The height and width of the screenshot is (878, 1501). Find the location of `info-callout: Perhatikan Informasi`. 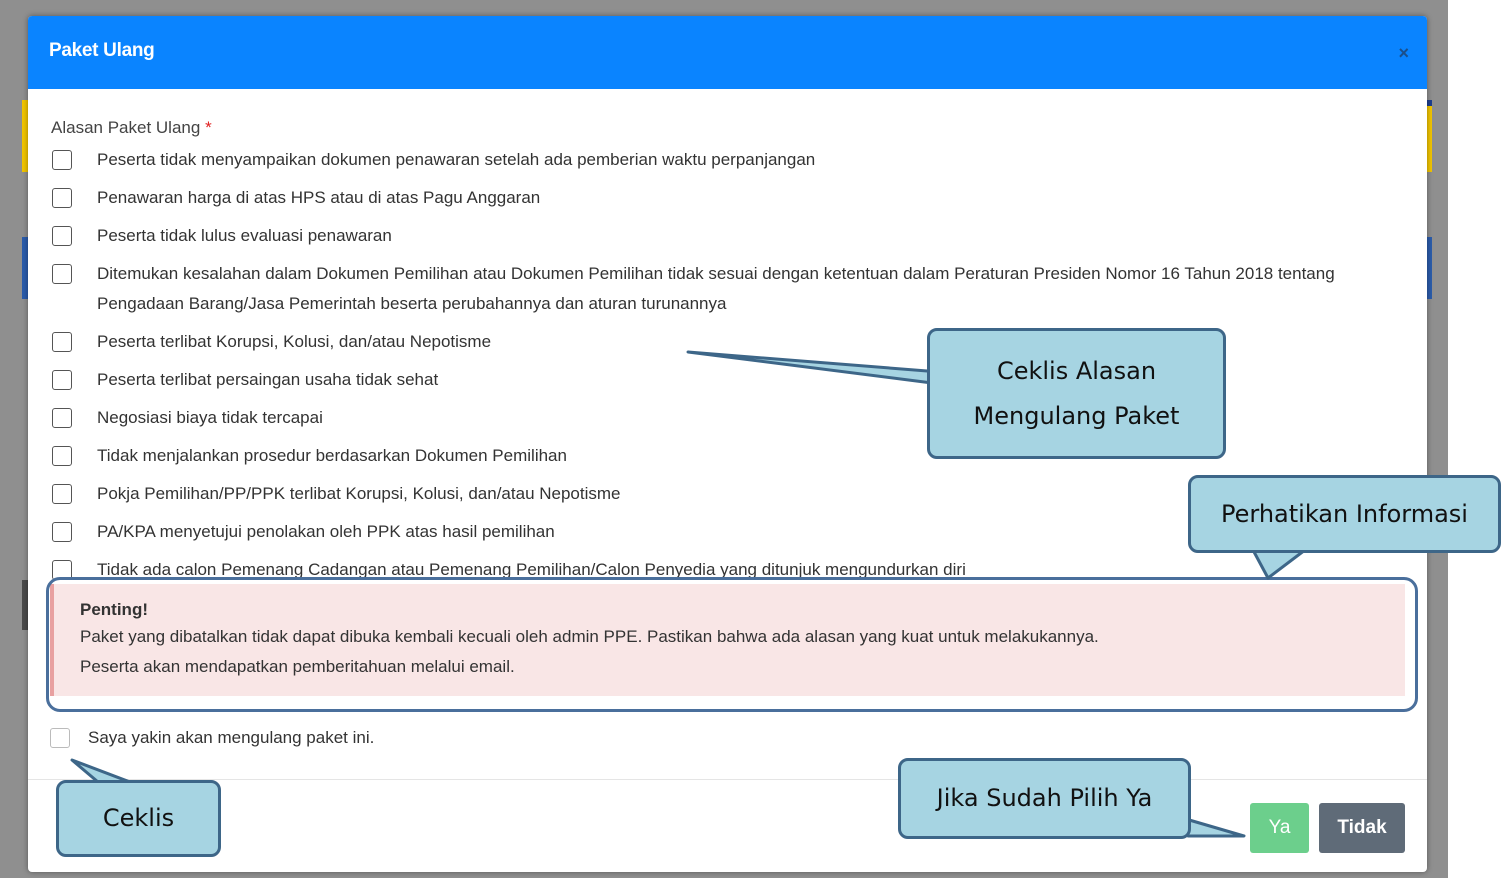

info-callout: Perhatikan Informasi is located at coordinates (1344, 514).